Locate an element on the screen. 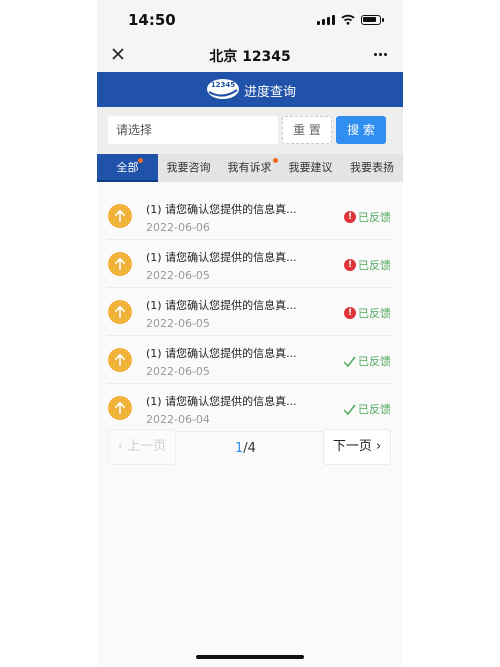  status-bar: 14:50 is located at coordinates (250, 20).